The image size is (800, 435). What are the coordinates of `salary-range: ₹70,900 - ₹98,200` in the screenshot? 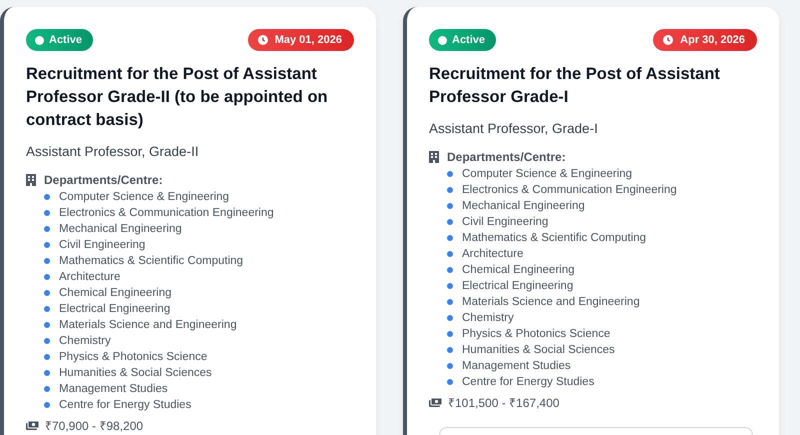 It's located at (94, 426).